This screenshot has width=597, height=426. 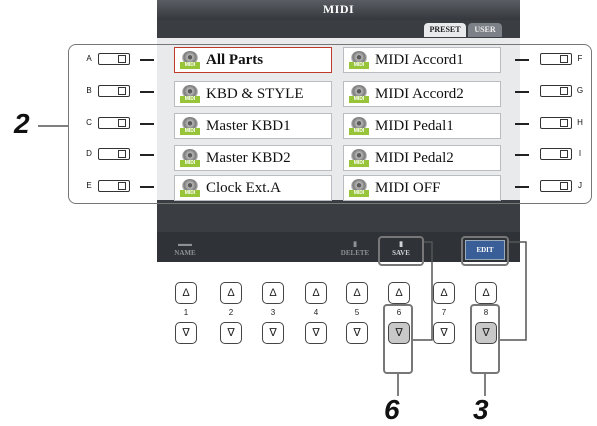 What do you see at coordinates (399, 293) in the screenshot?
I see `up-button-6: Δ` at bounding box center [399, 293].